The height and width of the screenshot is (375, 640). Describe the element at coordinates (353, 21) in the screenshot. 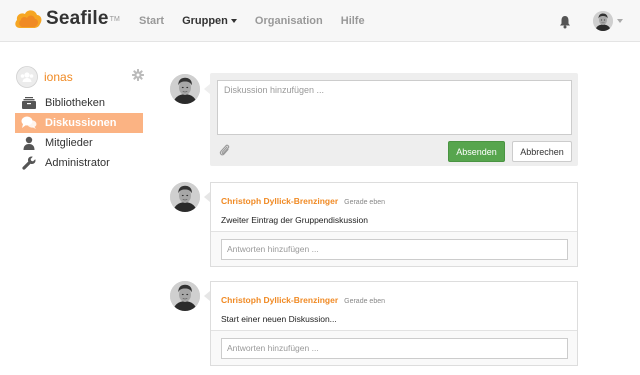

I see `nav-item-hilfe: Hilfe` at that location.